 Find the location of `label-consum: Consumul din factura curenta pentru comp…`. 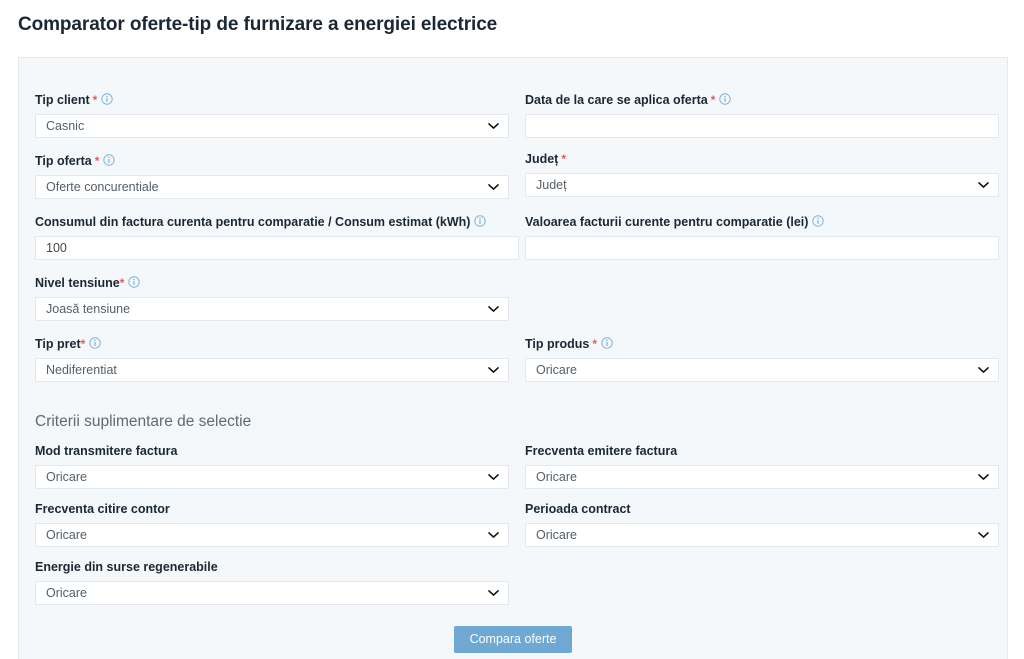

label-consum: Consumul din factura curenta pentru comp… is located at coordinates (272, 222).